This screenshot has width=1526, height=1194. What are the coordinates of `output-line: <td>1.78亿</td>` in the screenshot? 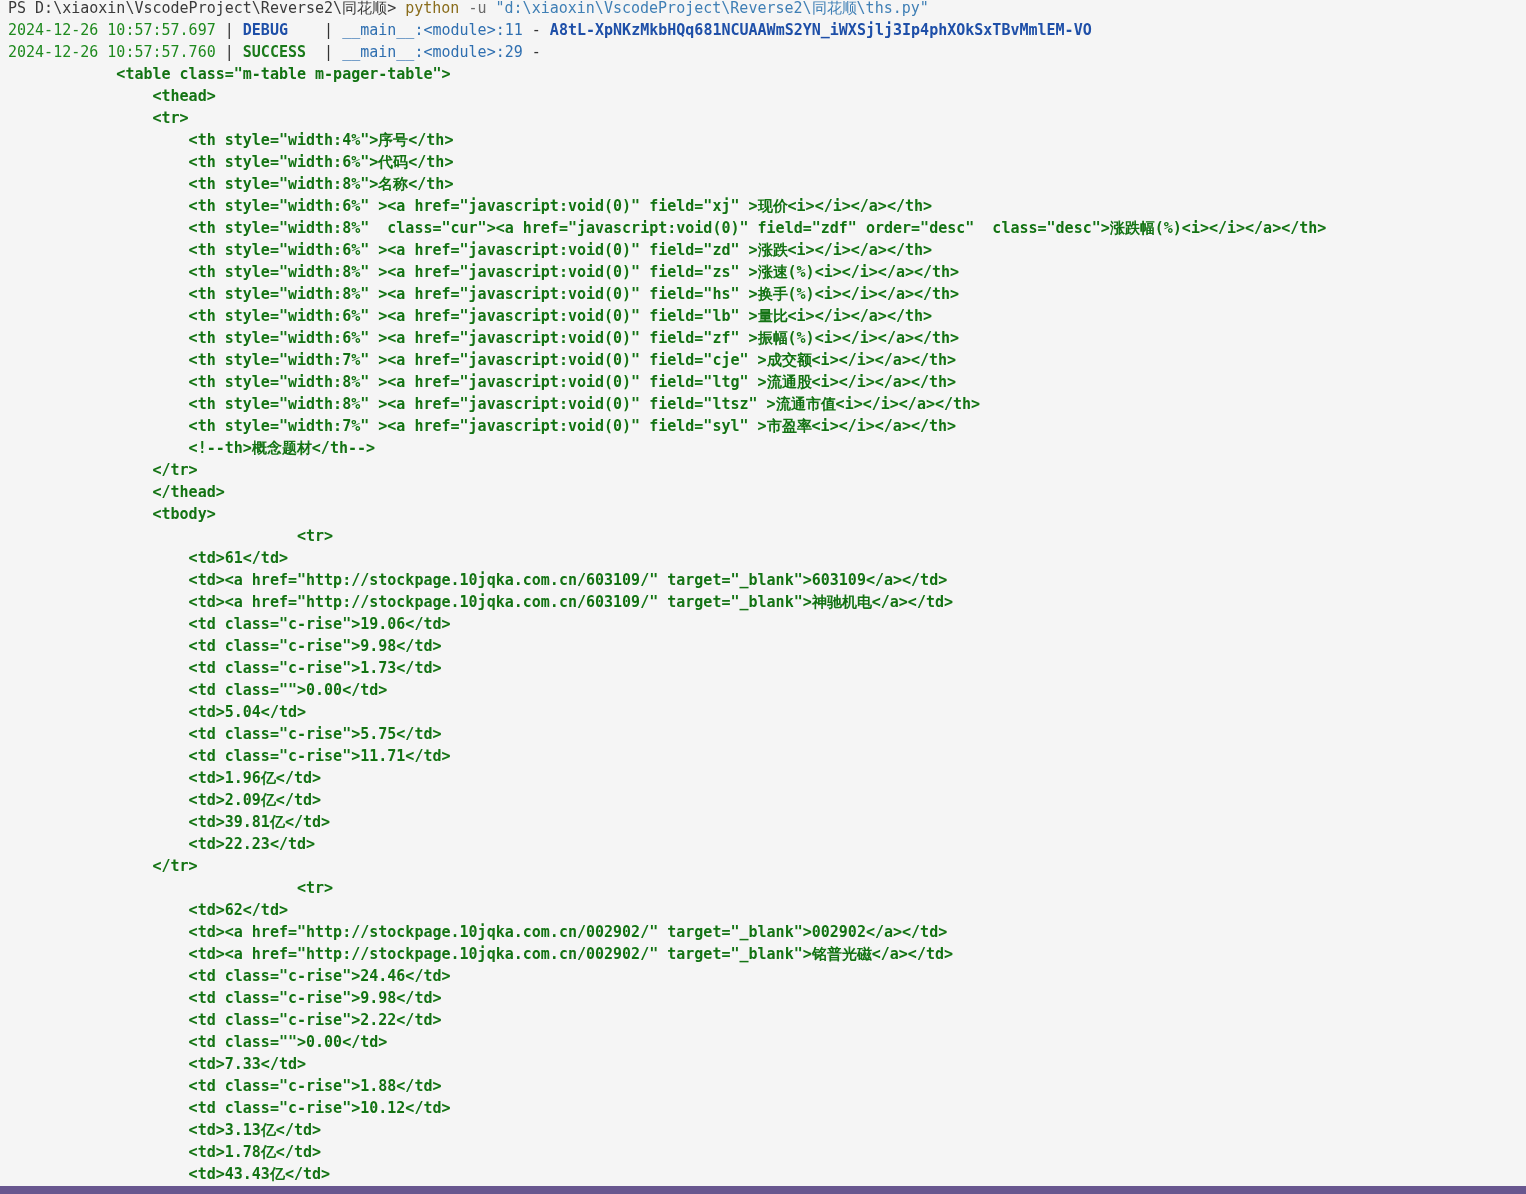 It's located at (254, 1152).